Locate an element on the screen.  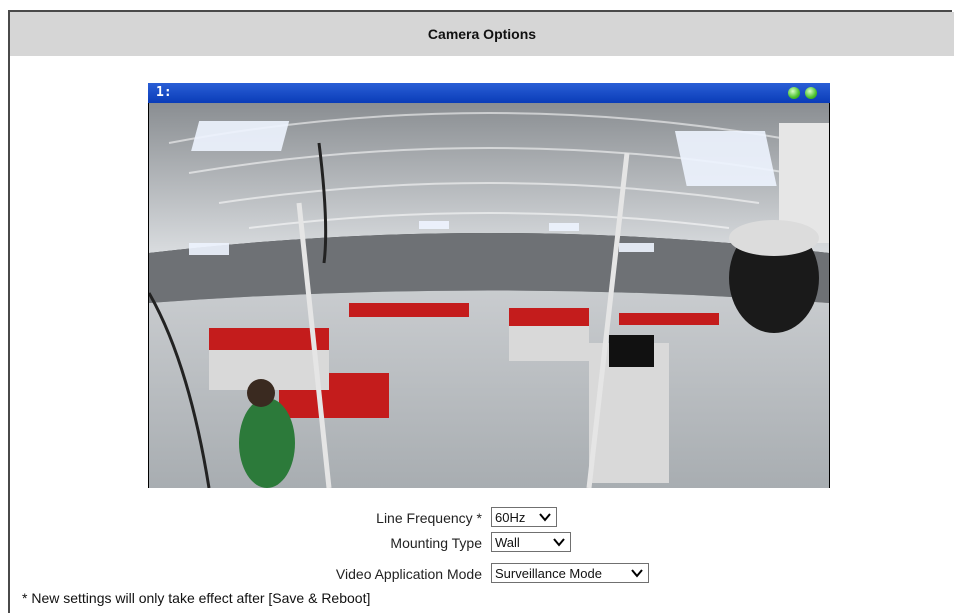
page-title: Camera Options is located at coordinates (482, 34).